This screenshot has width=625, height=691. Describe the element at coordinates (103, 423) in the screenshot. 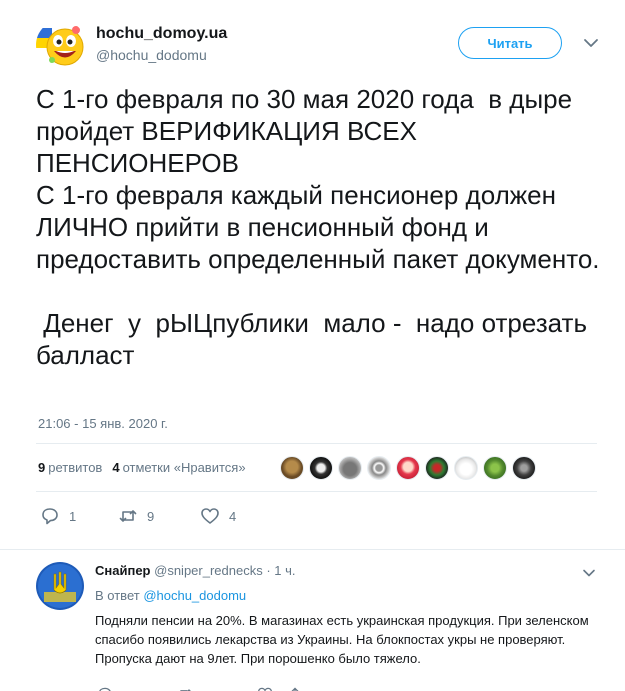

I see `tweet-timestamp: 21:06 - 15 янв. 2020 г.` at that location.